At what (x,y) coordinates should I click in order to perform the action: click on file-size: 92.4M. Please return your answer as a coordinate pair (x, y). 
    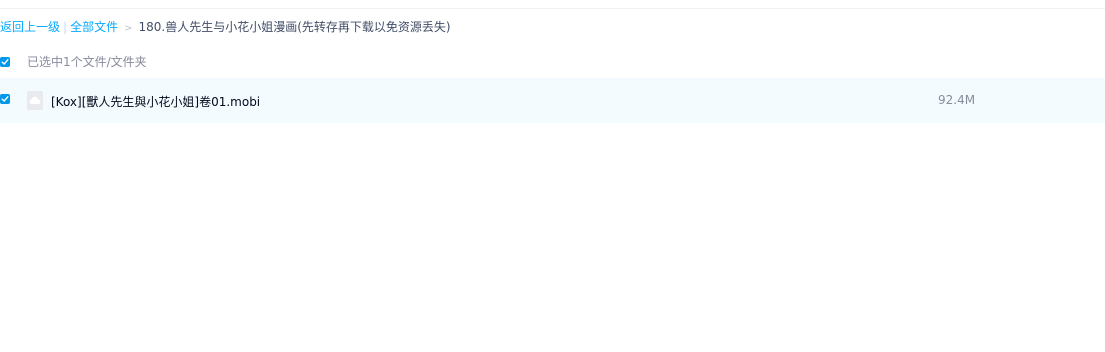
    Looking at the image, I should click on (957, 100).